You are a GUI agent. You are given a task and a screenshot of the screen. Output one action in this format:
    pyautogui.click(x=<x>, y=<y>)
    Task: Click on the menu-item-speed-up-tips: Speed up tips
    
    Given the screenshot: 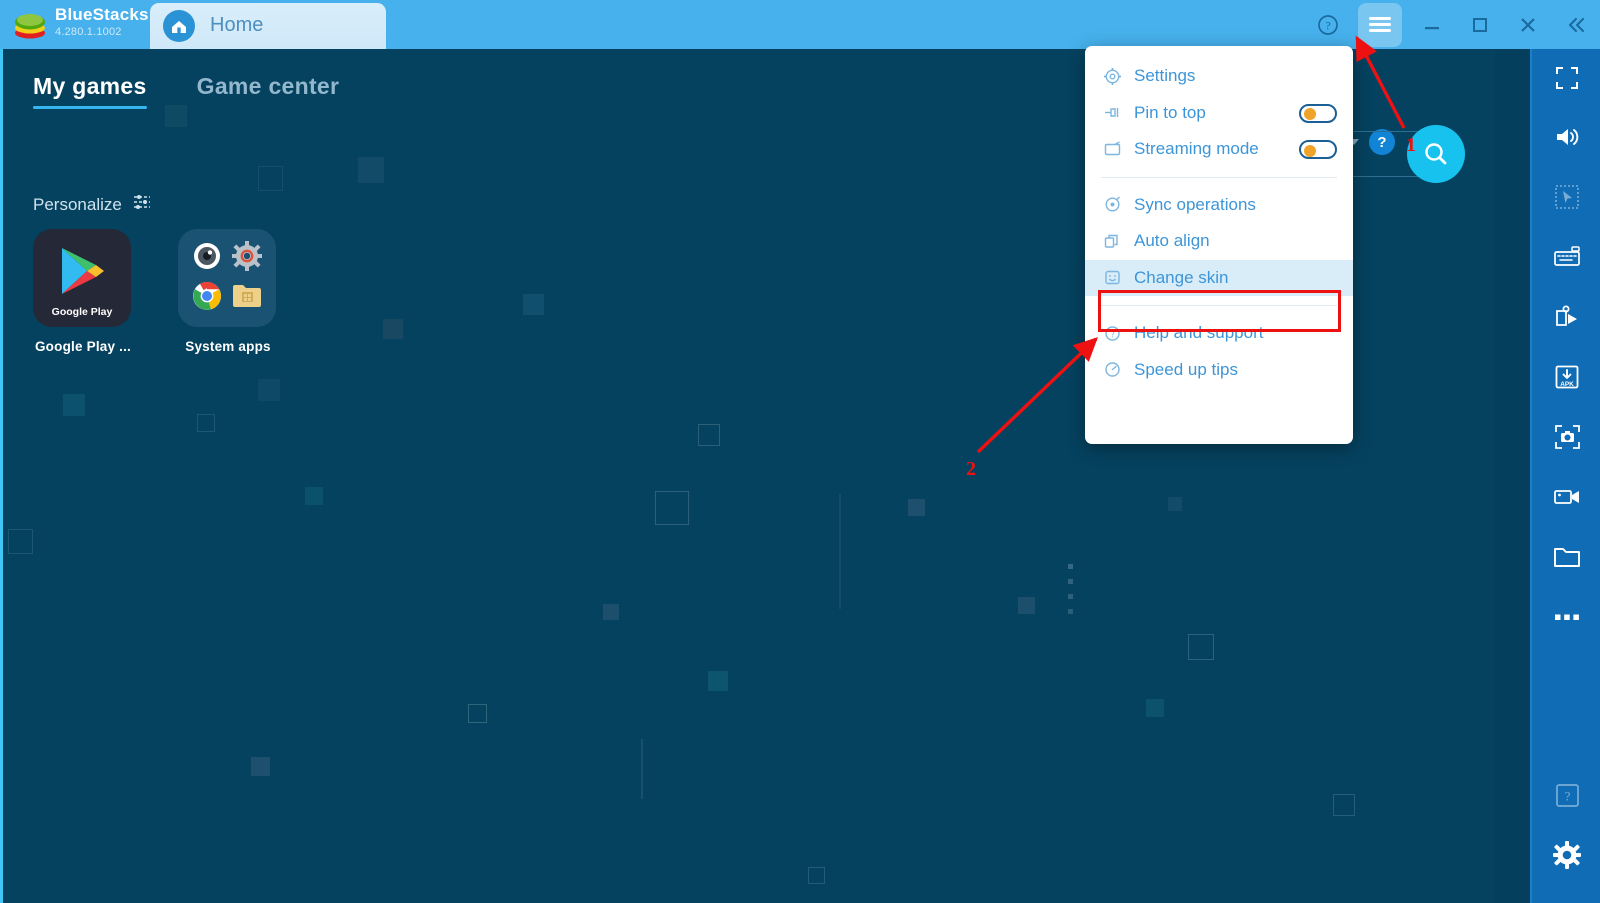 What is the action you would take?
    pyautogui.click(x=1219, y=370)
    